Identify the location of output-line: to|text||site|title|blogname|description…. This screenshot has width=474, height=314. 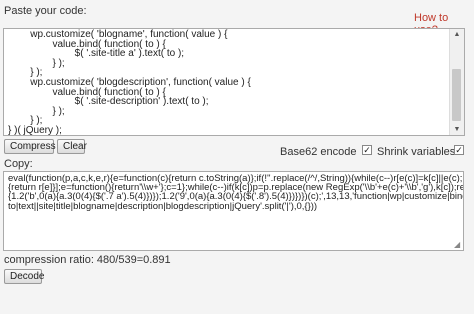
(163, 206).